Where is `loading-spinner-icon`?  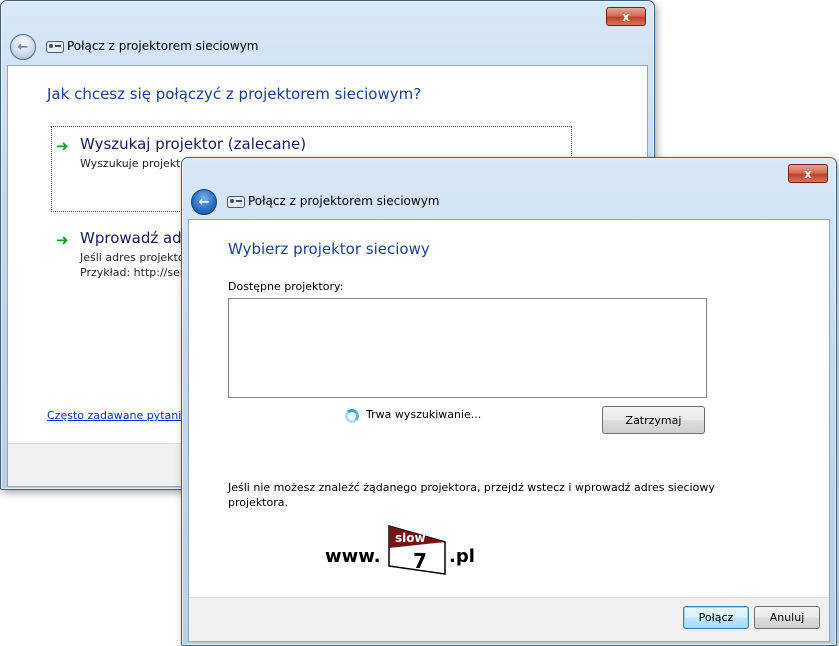
loading-spinner-icon is located at coordinates (352, 416).